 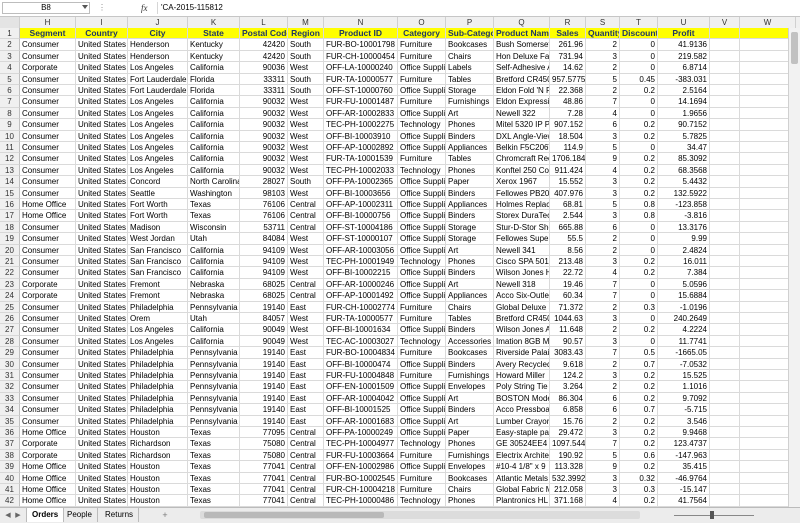 I want to click on cell: 3083.43, so click(x=568, y=353).